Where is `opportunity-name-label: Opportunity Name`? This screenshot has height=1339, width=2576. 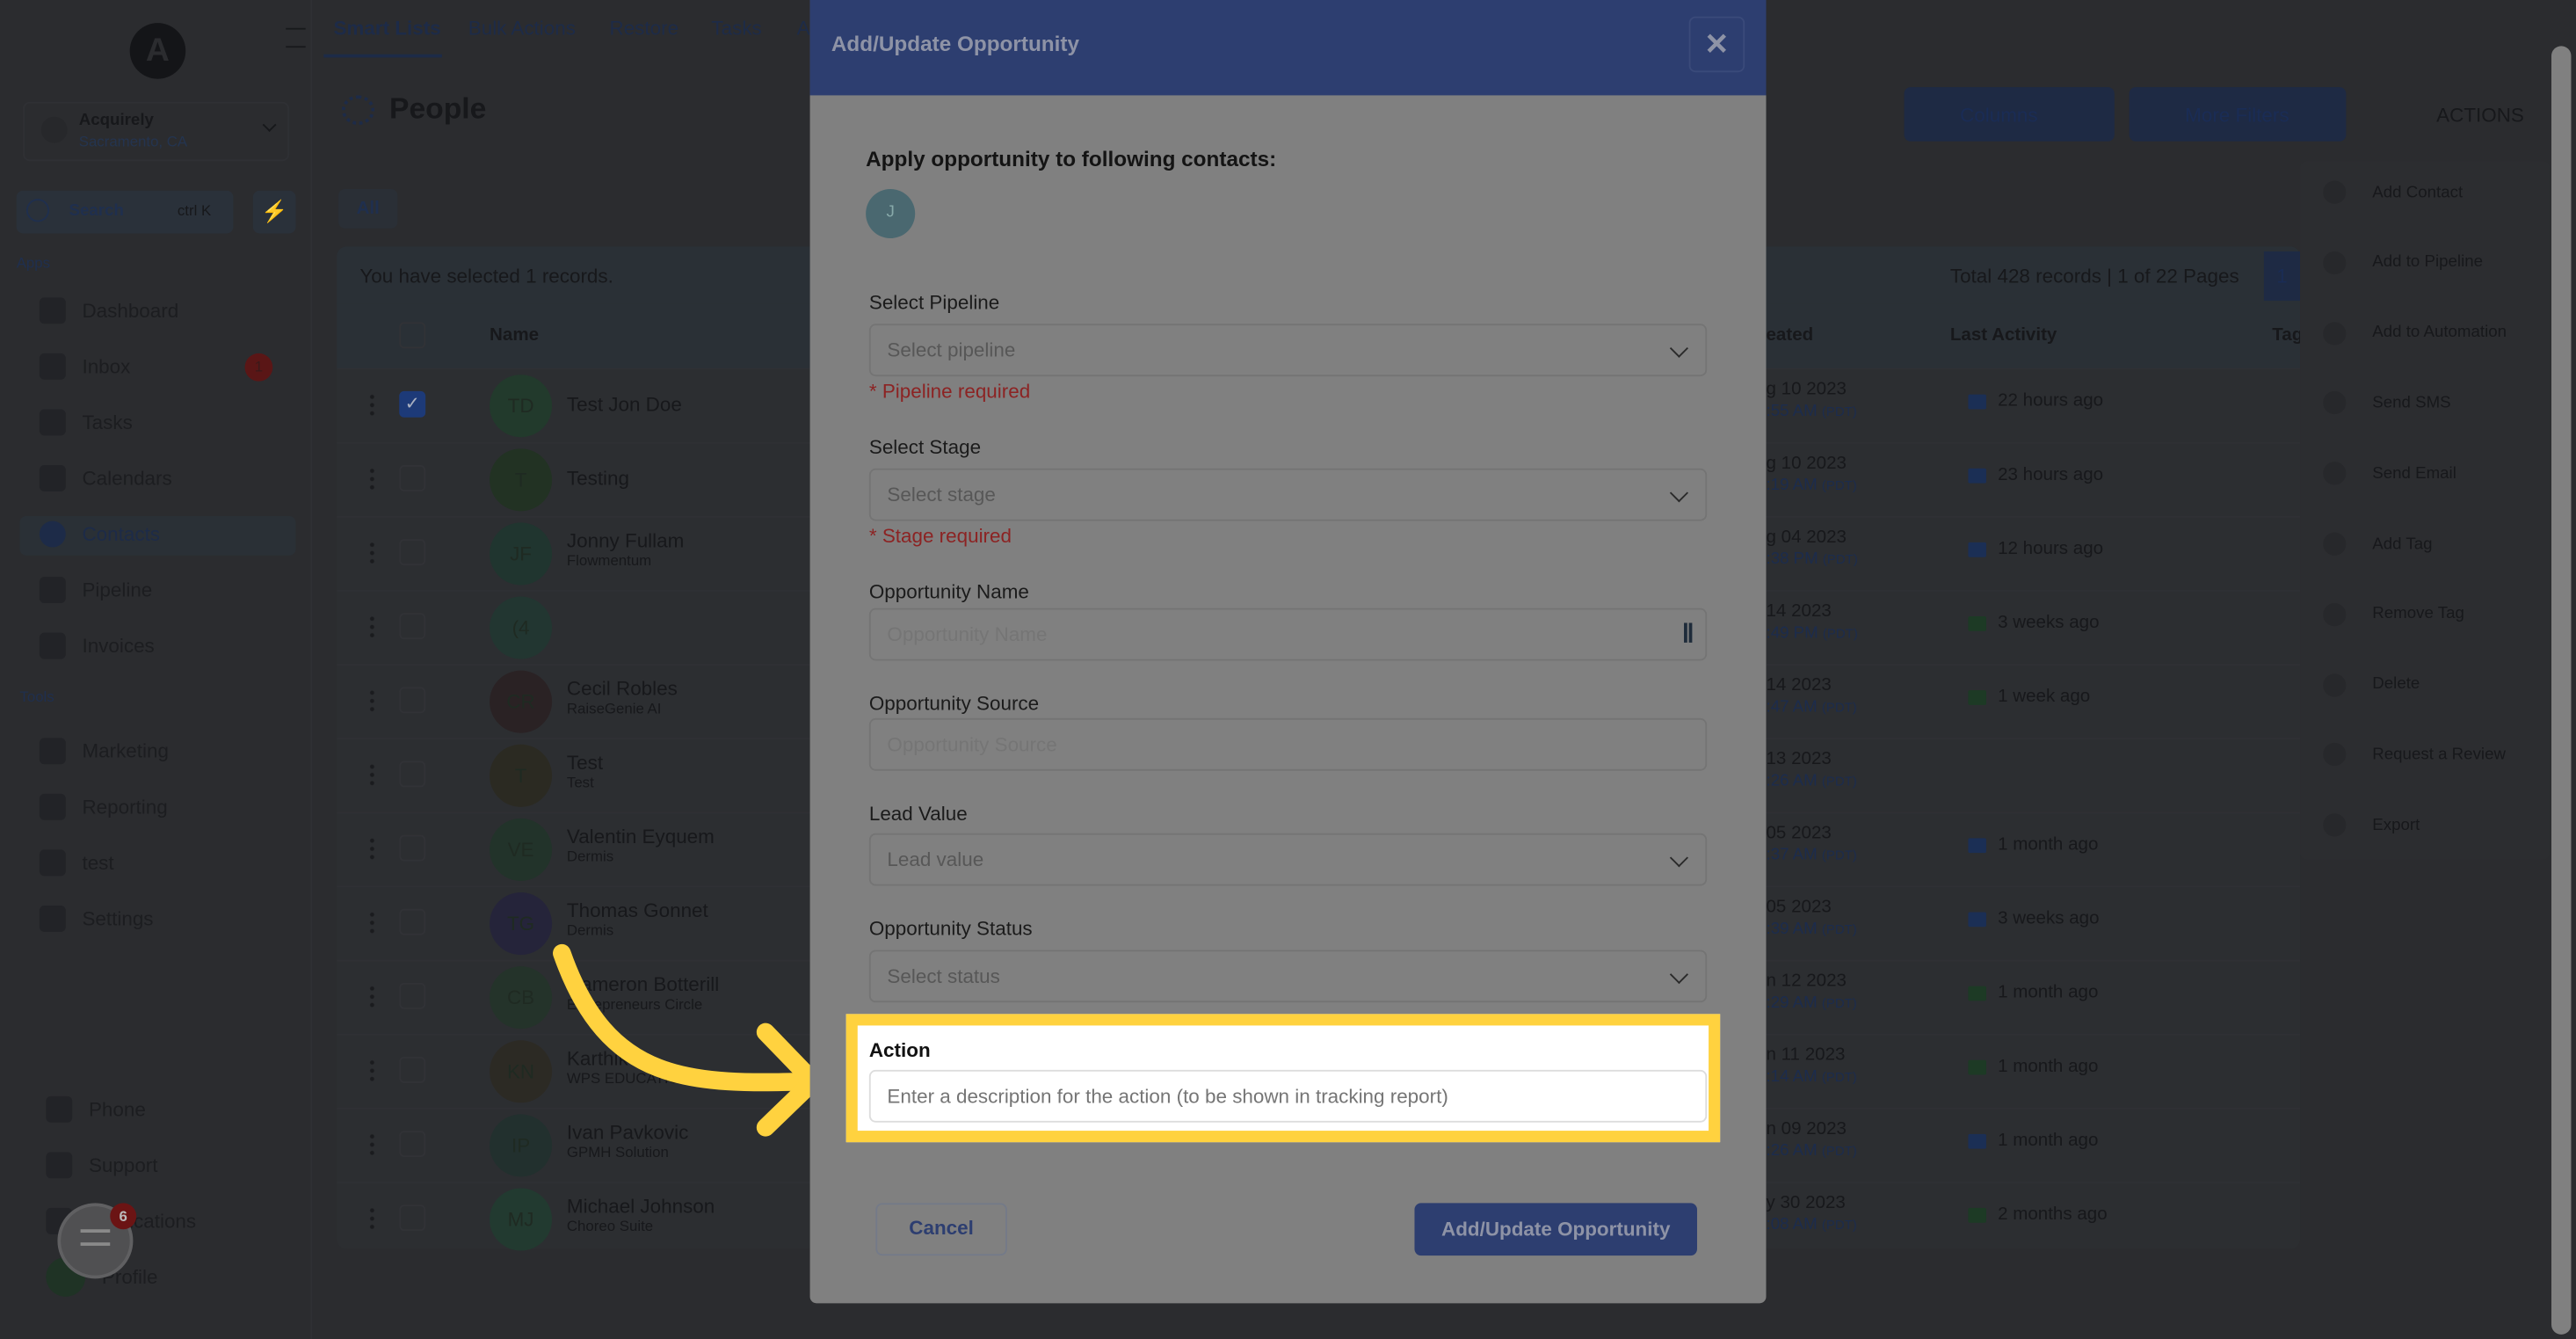 opportunity-name-label: Opportunity Name is located at coordinates (948, 591).